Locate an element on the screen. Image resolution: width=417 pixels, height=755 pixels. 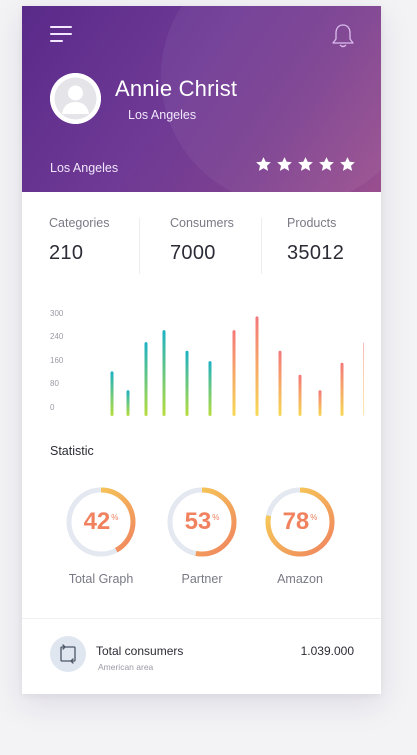
stat-label: Consumers is located at coordinates (202, 223).